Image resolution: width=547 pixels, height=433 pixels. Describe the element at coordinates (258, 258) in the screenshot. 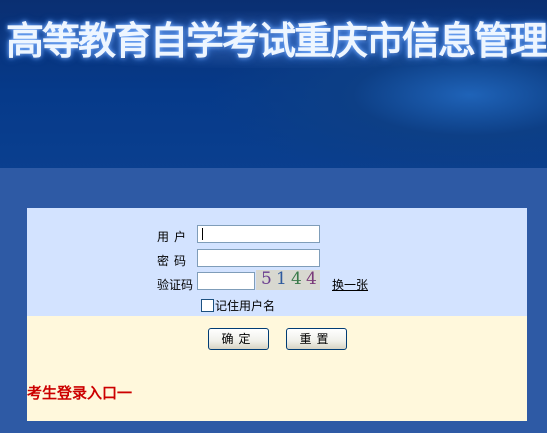

I see `password-input` at that location.